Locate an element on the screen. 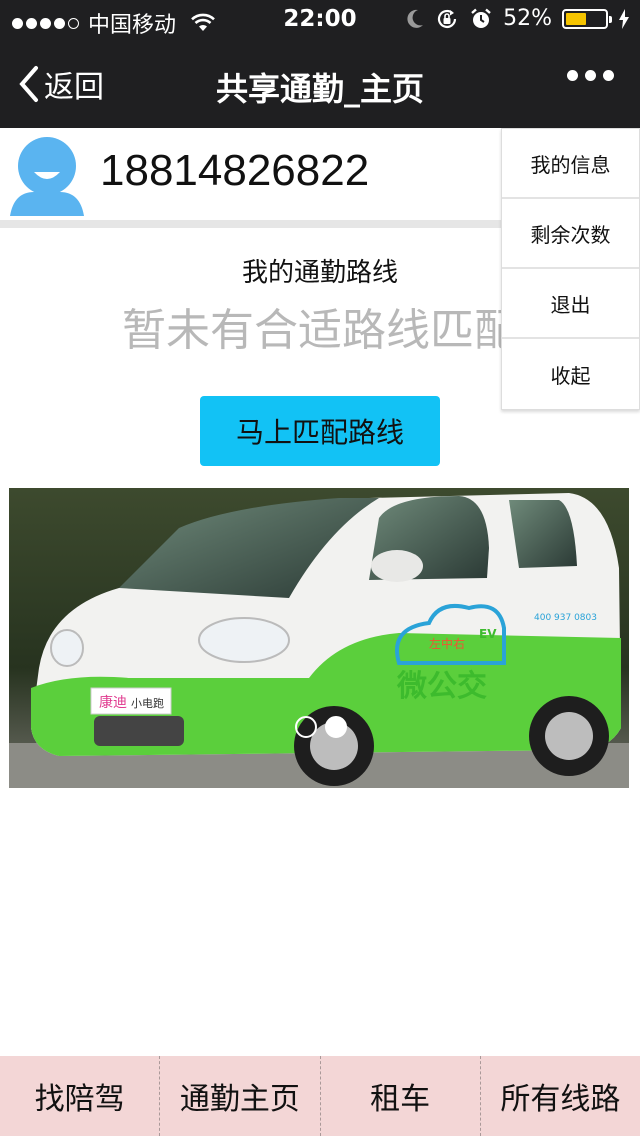 This screenshot has width=640, height=1136. more-dots-icon is located at coordinates (590, 75).